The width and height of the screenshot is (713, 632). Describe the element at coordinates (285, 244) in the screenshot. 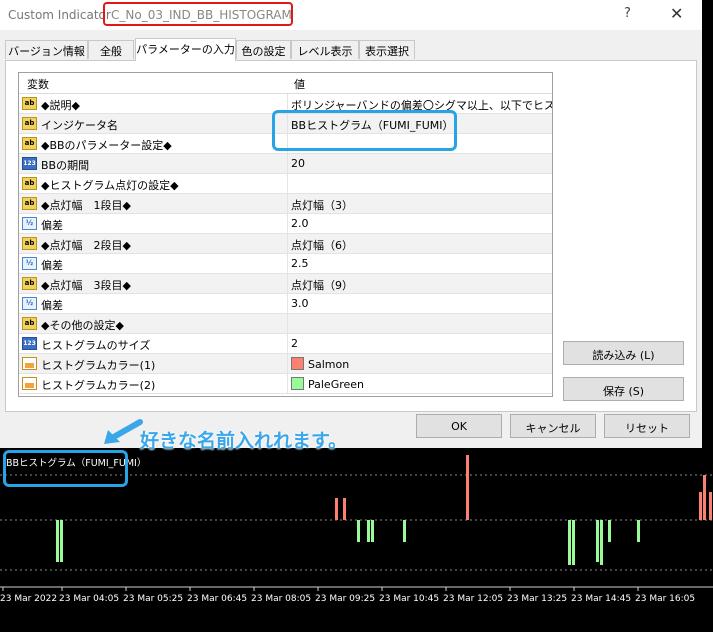

I see `parameter-row: ab ◆点灯幅 2段目◆ 点灯幅（6）` at that location.